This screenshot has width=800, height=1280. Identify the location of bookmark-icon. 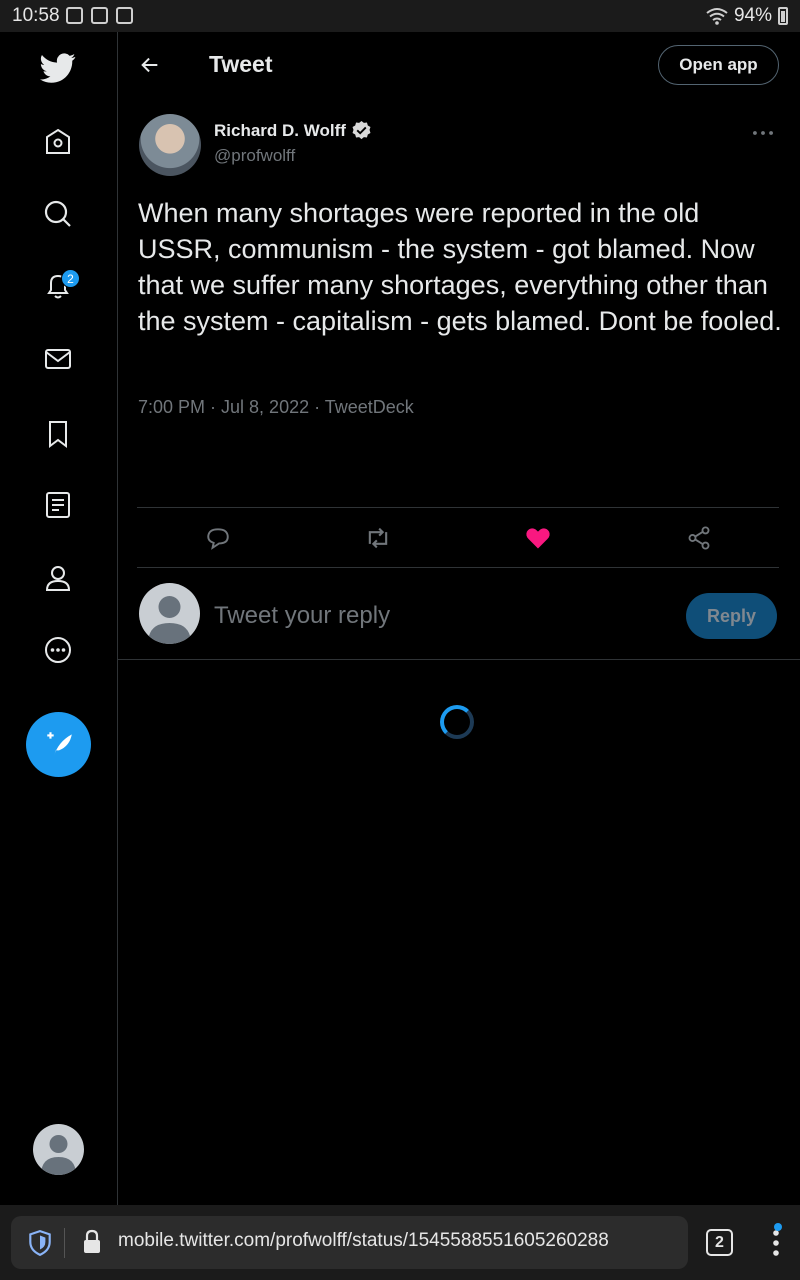
(58, 434).